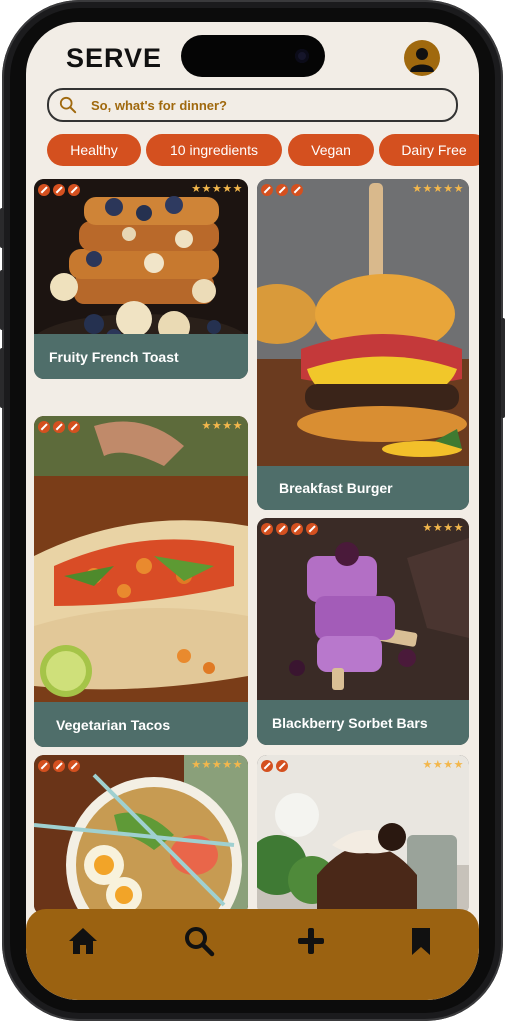  I want to click on filter-chip-healthy: Healthy, so click(94, 150).